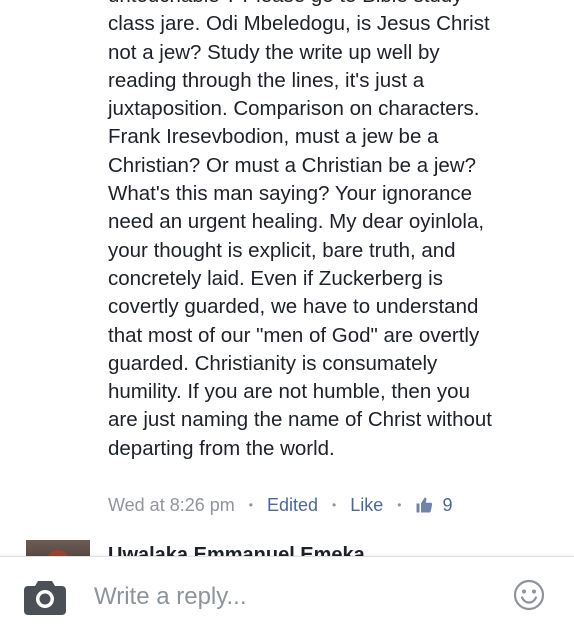 This screenshot has height=640, width=574. I want to click on like-count-value: 9, so click(447, 504).